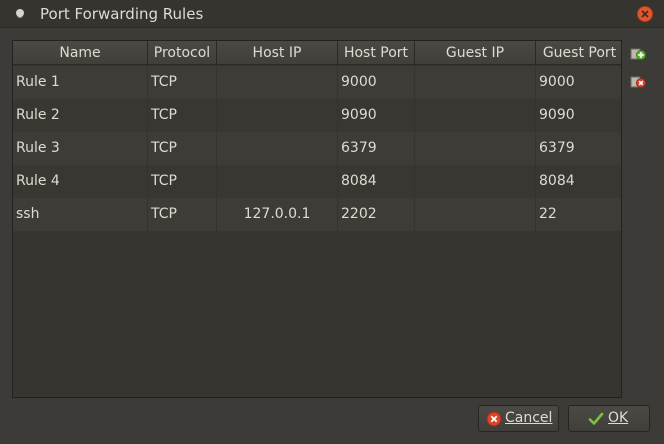 Image resolution: width=664 pixels, height=444 pixels. I want to click on cell-name: ssh, so click(80, 214).